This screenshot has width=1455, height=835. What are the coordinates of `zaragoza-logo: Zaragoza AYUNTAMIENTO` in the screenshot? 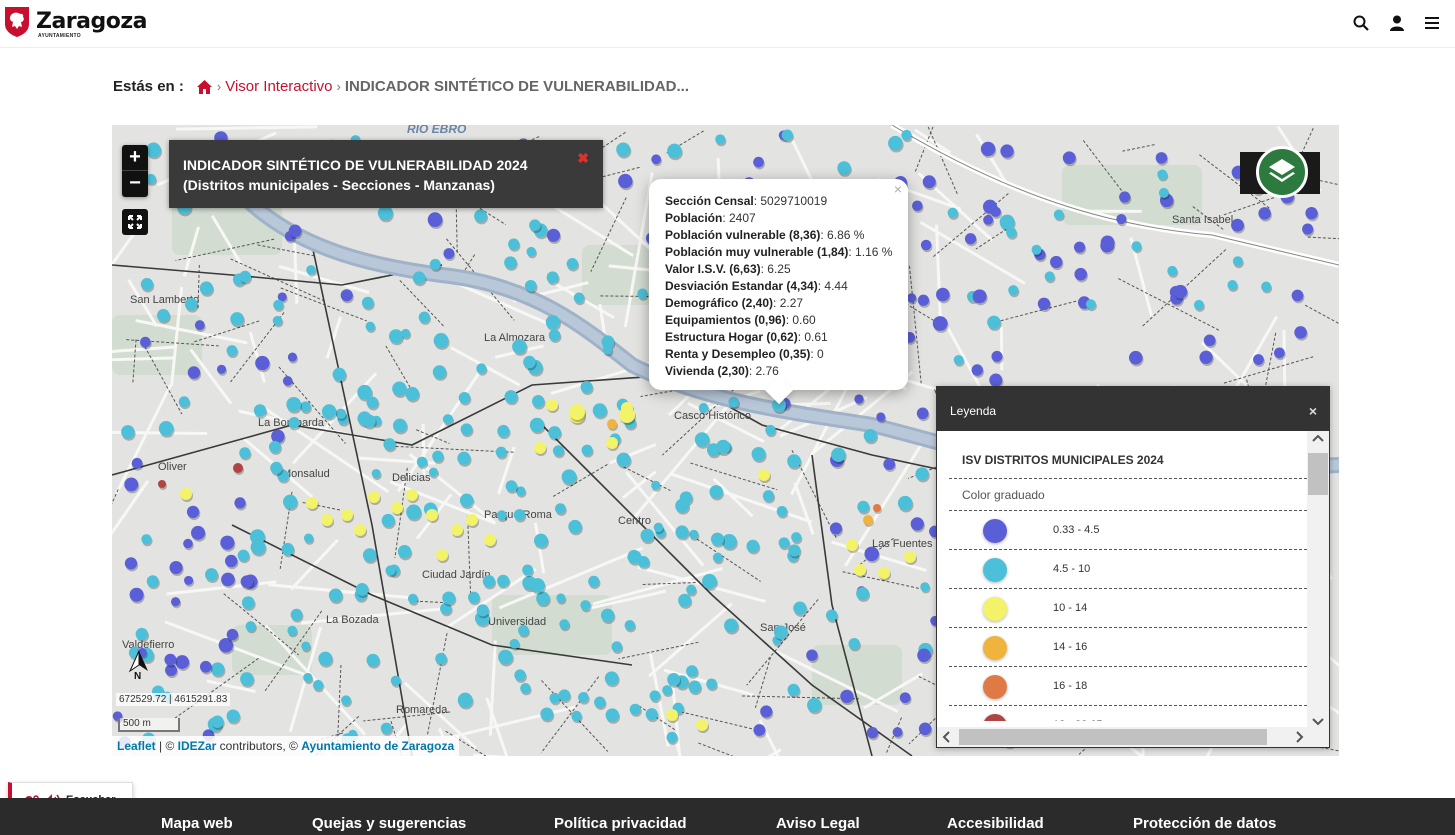 It's located at (76, 22).